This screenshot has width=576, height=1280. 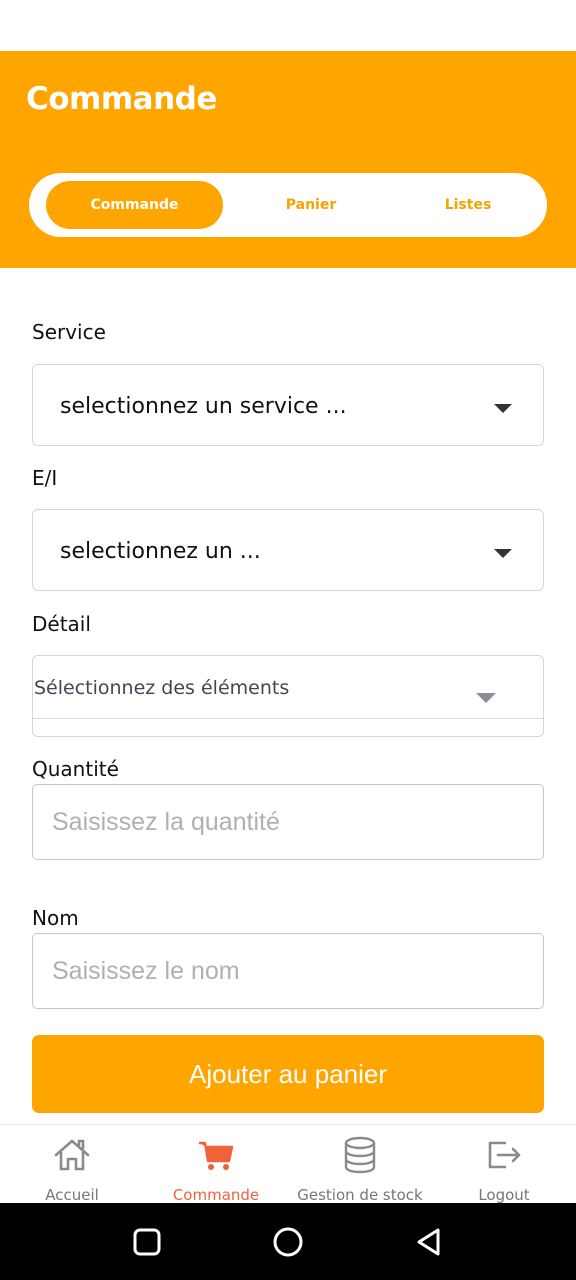 What do you see at coordinates (360, 1195) in the screenshot?
I see `nav-gestion-stock-label: Gestion de stock` at bounding box center [360, 1195].